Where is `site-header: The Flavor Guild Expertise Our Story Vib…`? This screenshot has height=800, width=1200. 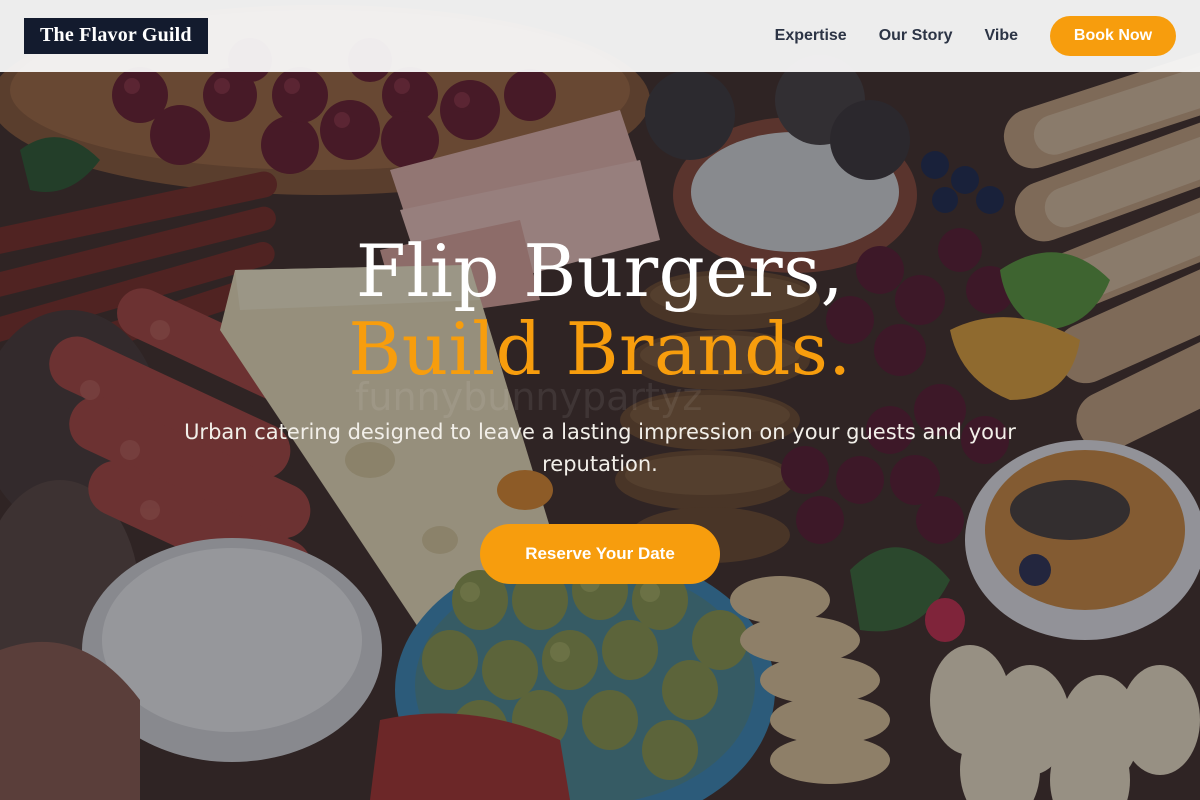 site-header: The Flavor Guild Expertise Our Story Vib… is located at coordinates (600, 36).